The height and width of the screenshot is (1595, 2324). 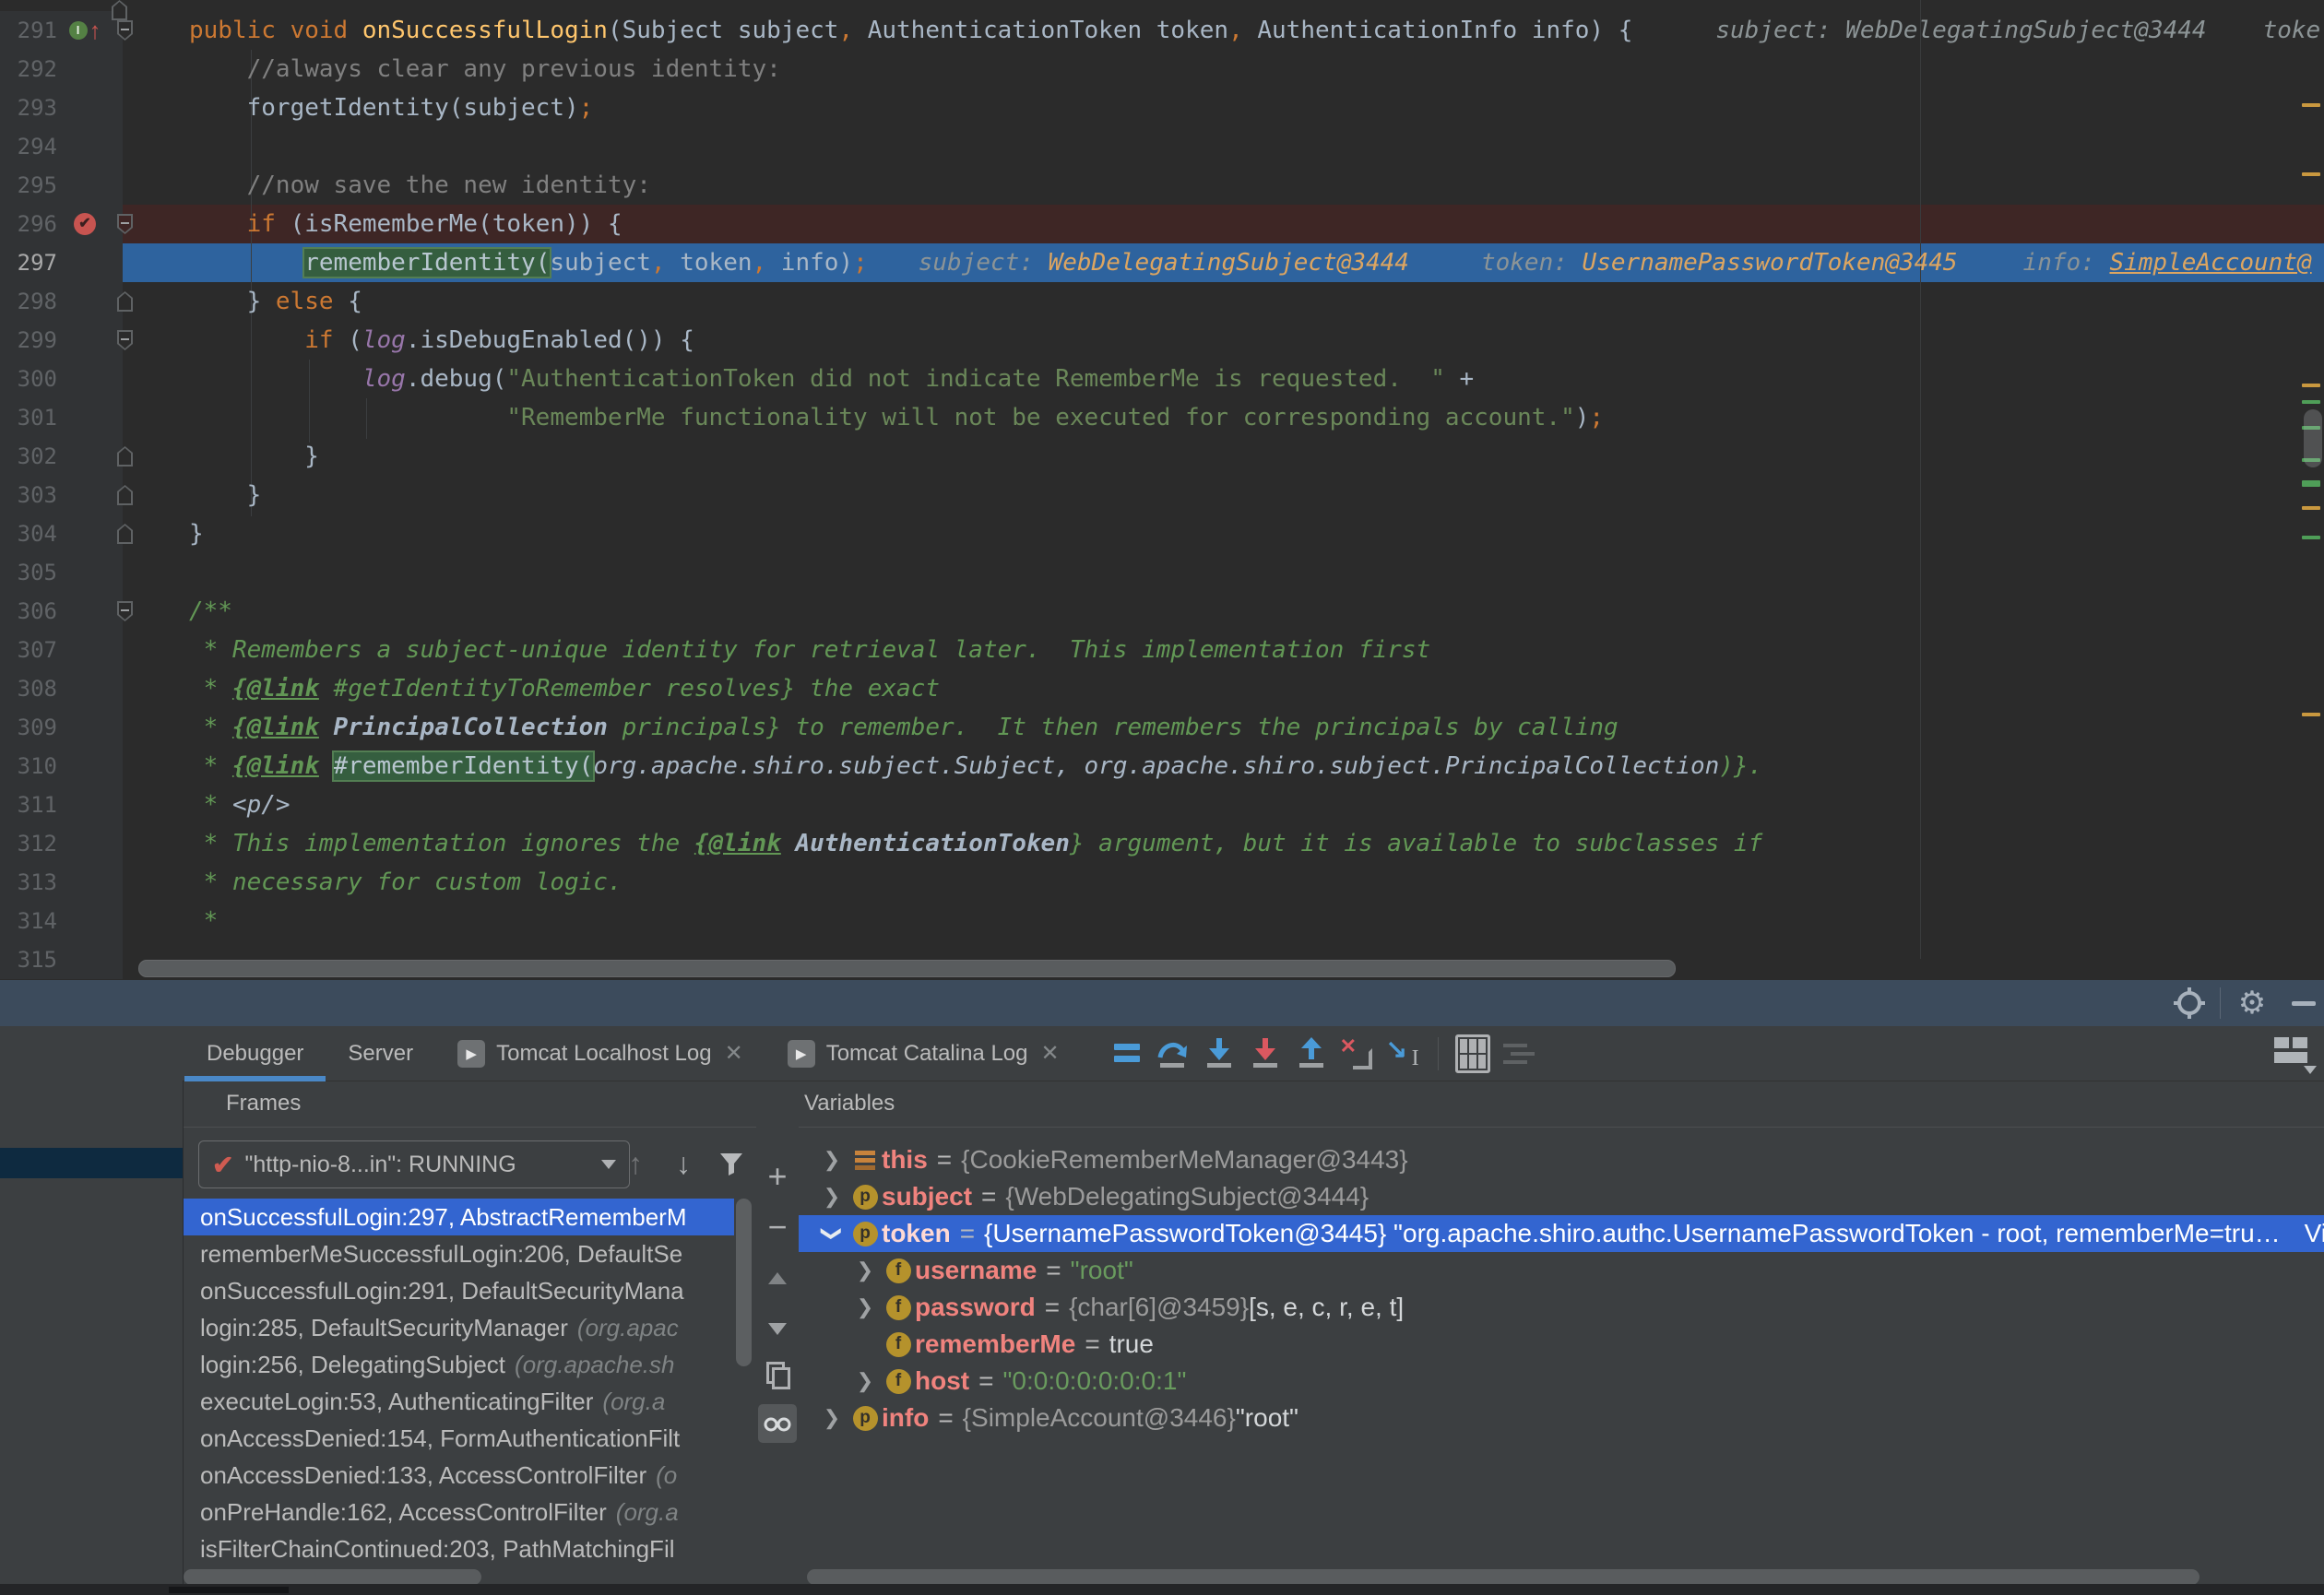 I want to click on move-up-icon, so click(x=777, y=1277).